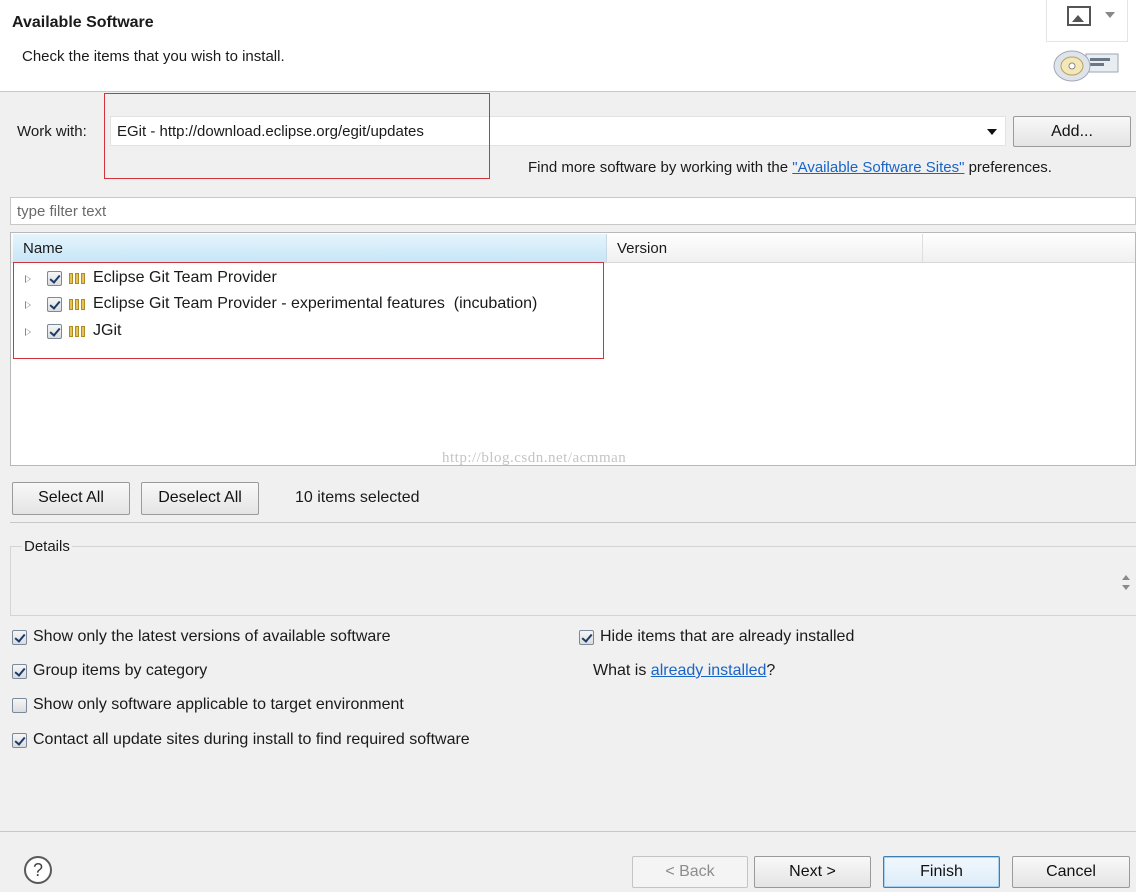  Describe the element at coordinates (765, 248) in the screenshot. I see `column-header-version: Version` at that location.